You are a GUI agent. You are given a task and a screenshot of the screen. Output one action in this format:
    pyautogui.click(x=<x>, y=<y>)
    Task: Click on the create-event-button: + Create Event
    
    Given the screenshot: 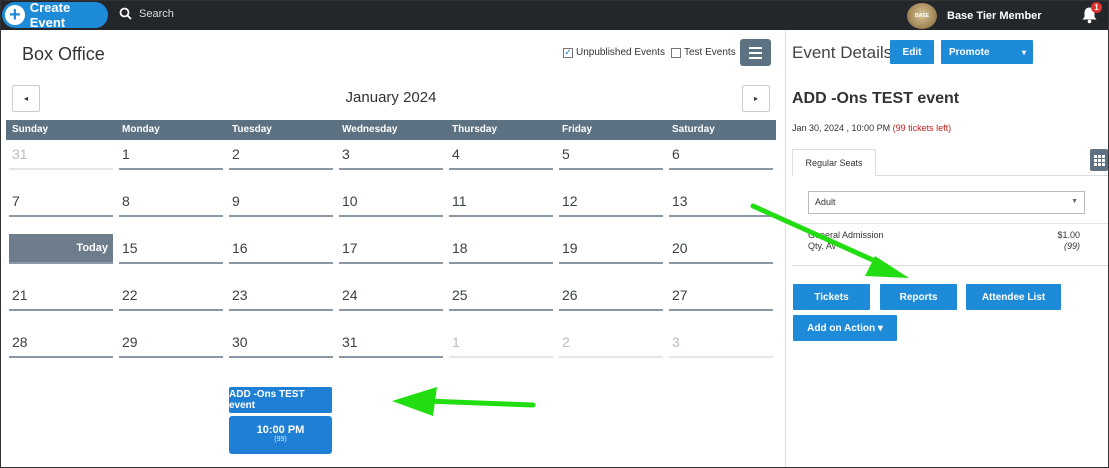 What is the action you would take?
    pyautogui.click(x=55, y=15)
    